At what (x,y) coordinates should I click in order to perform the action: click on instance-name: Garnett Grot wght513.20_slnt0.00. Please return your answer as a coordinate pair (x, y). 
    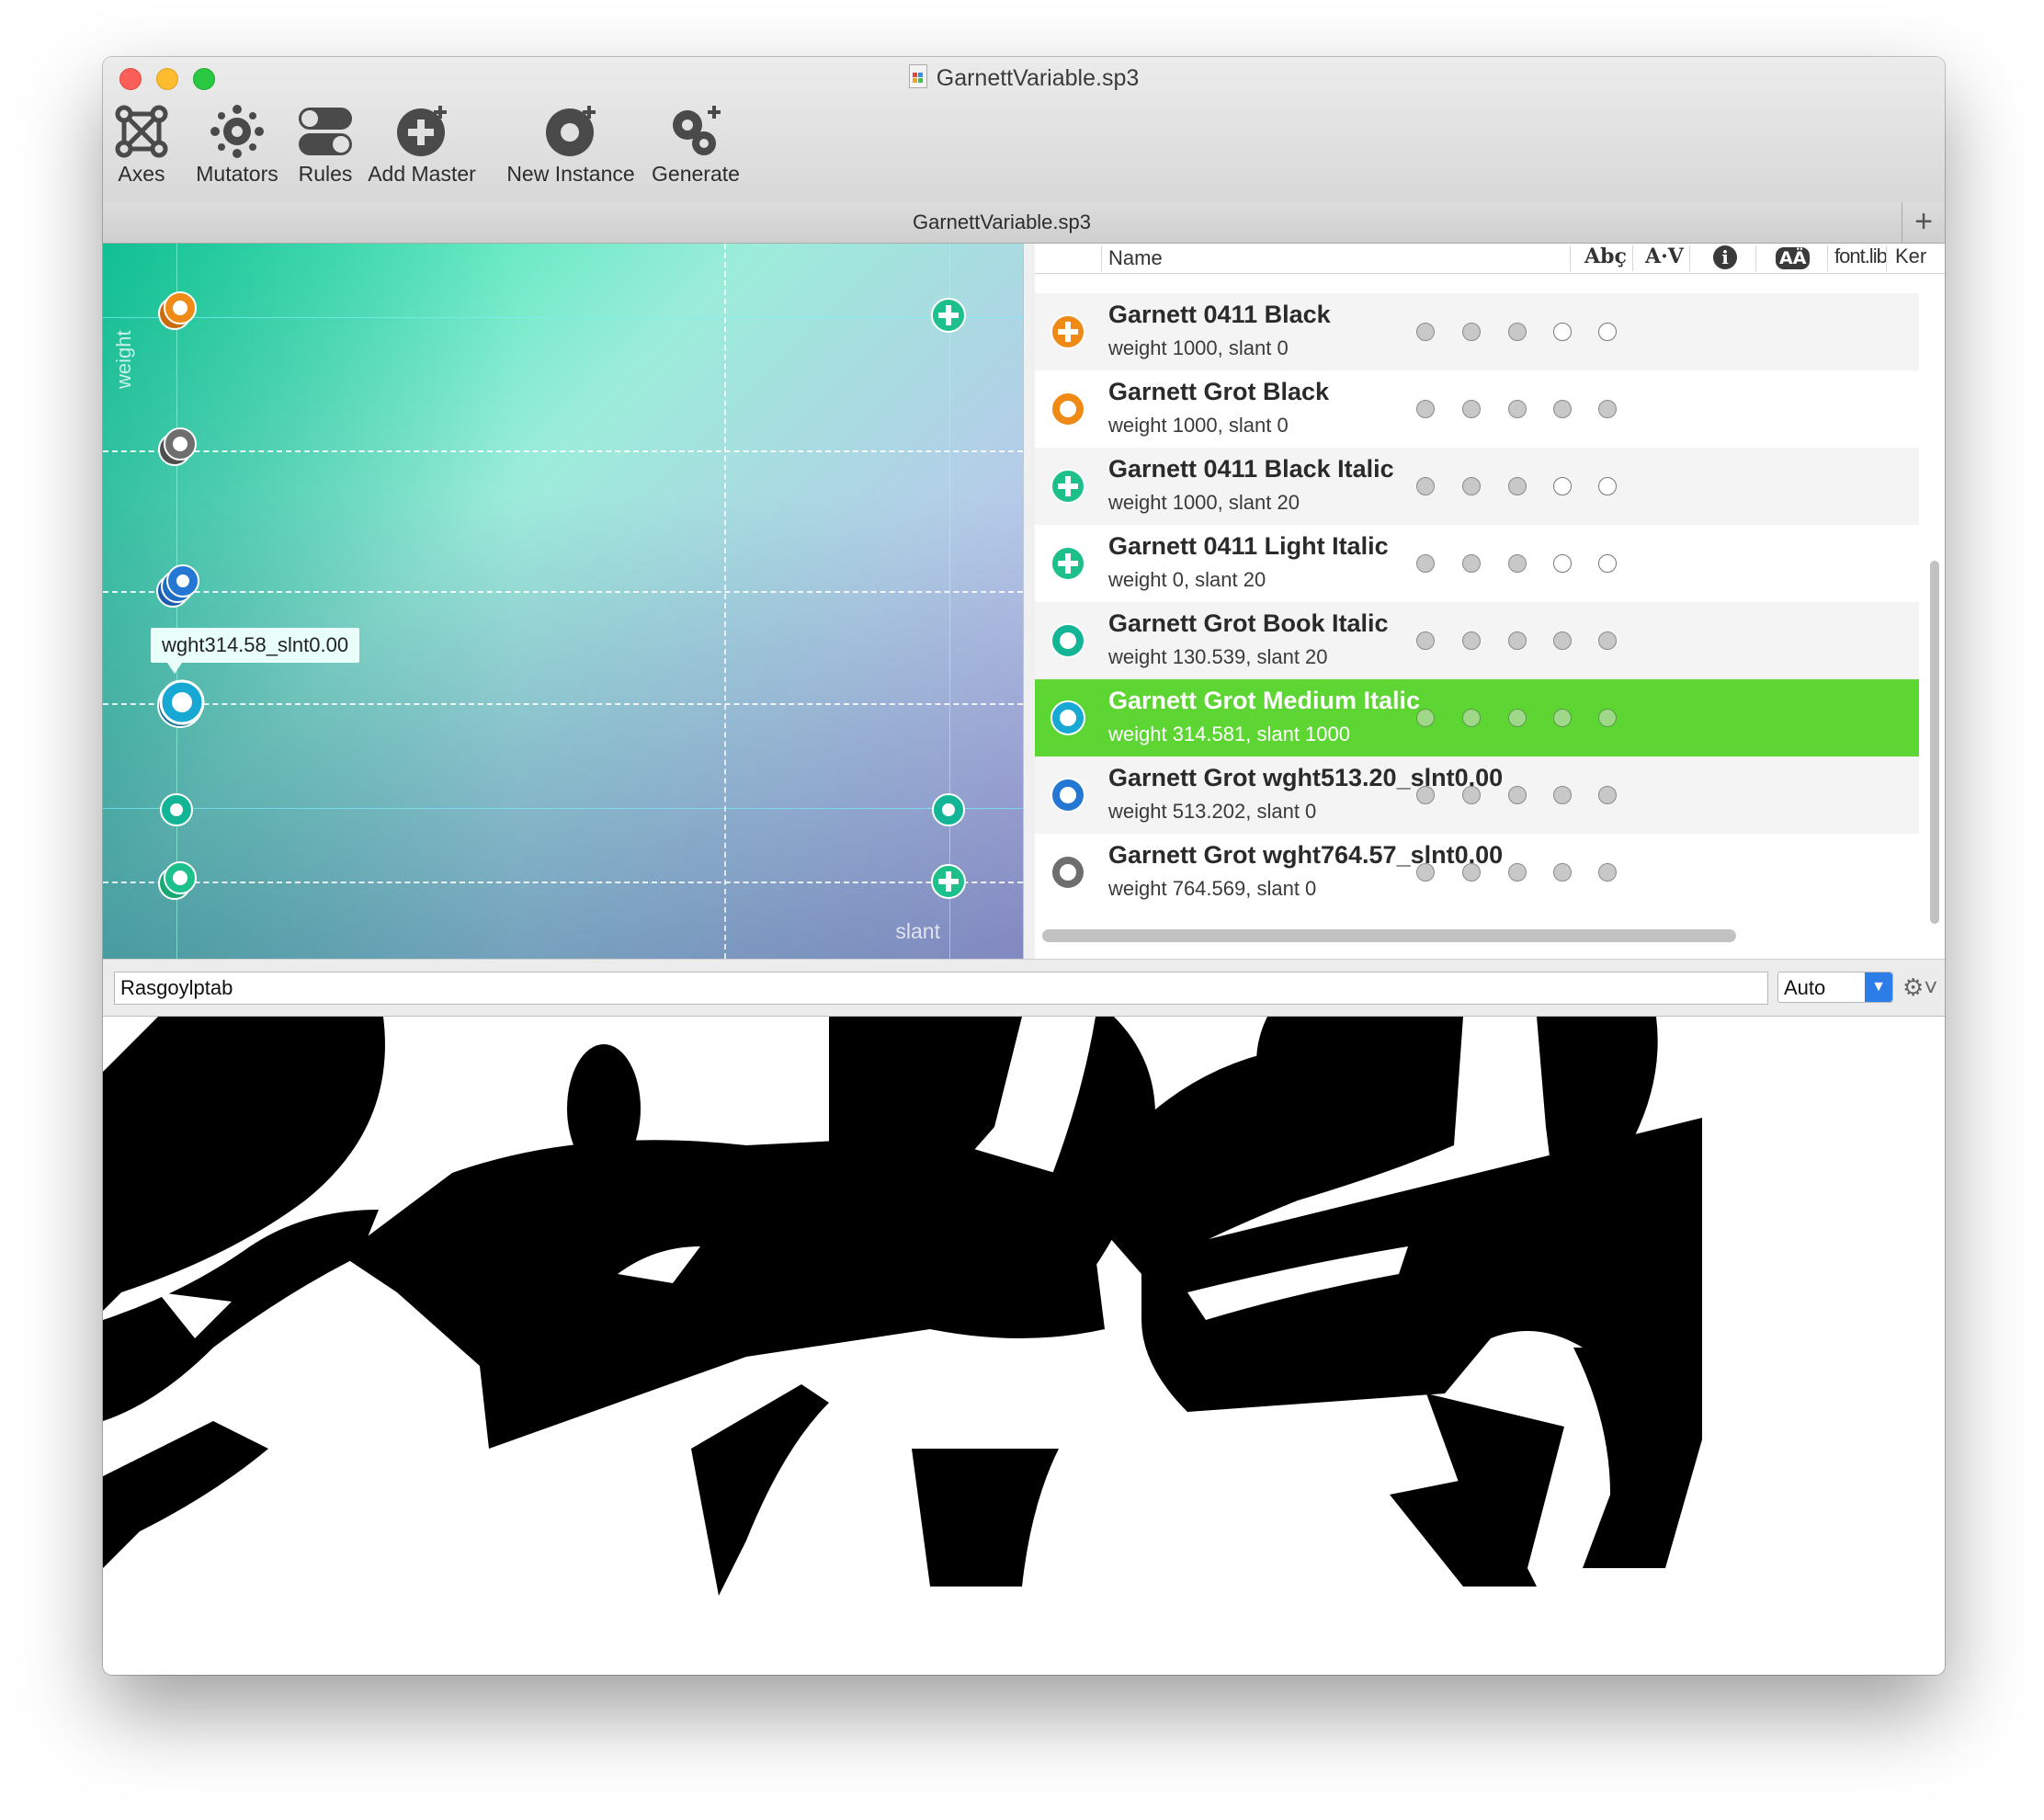
    Looking at the image, I should click on (1306, 777).